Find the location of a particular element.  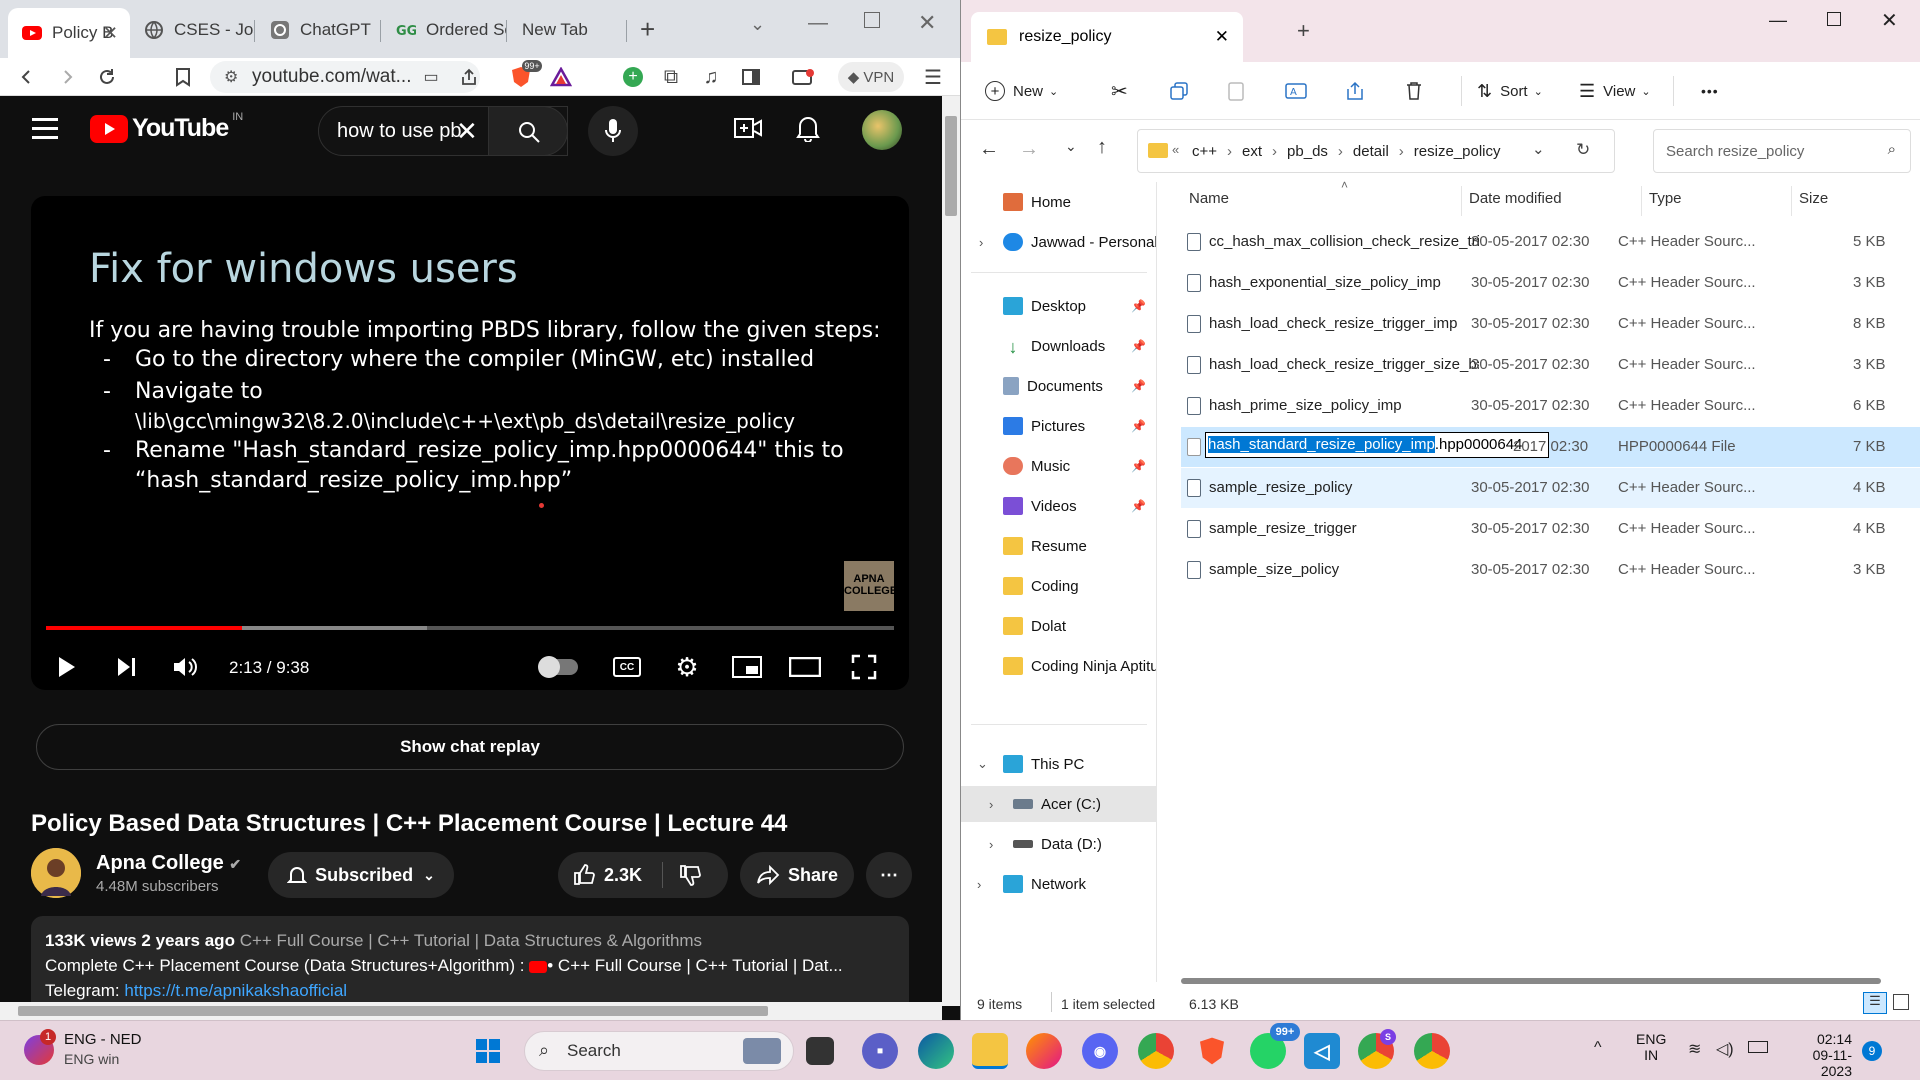

search-field: Search resize_policy ⌕ is located at coordinates (1782, 151).